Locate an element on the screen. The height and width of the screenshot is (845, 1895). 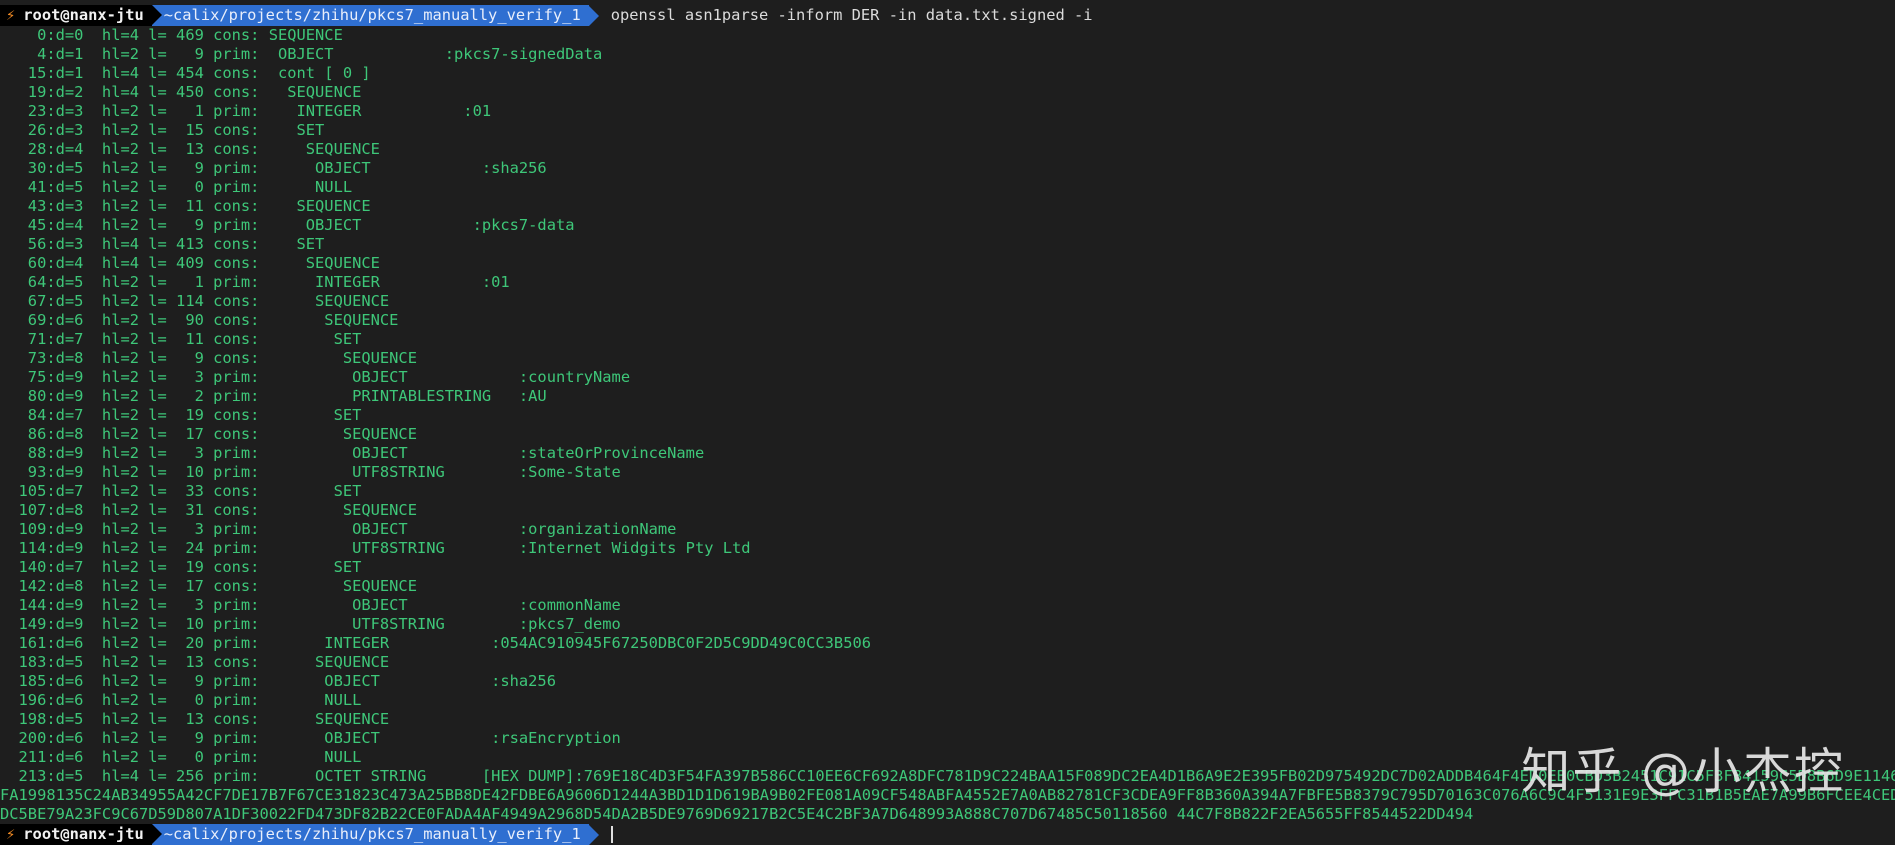
output-line: 26:d=3 hl=2 l= 15 cons: SET is located at coordinates (162, 130).